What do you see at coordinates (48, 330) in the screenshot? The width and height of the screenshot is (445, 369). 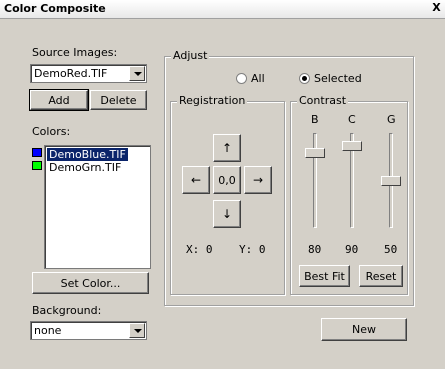 I see `background-value: none` at bounding box center [48, 330].